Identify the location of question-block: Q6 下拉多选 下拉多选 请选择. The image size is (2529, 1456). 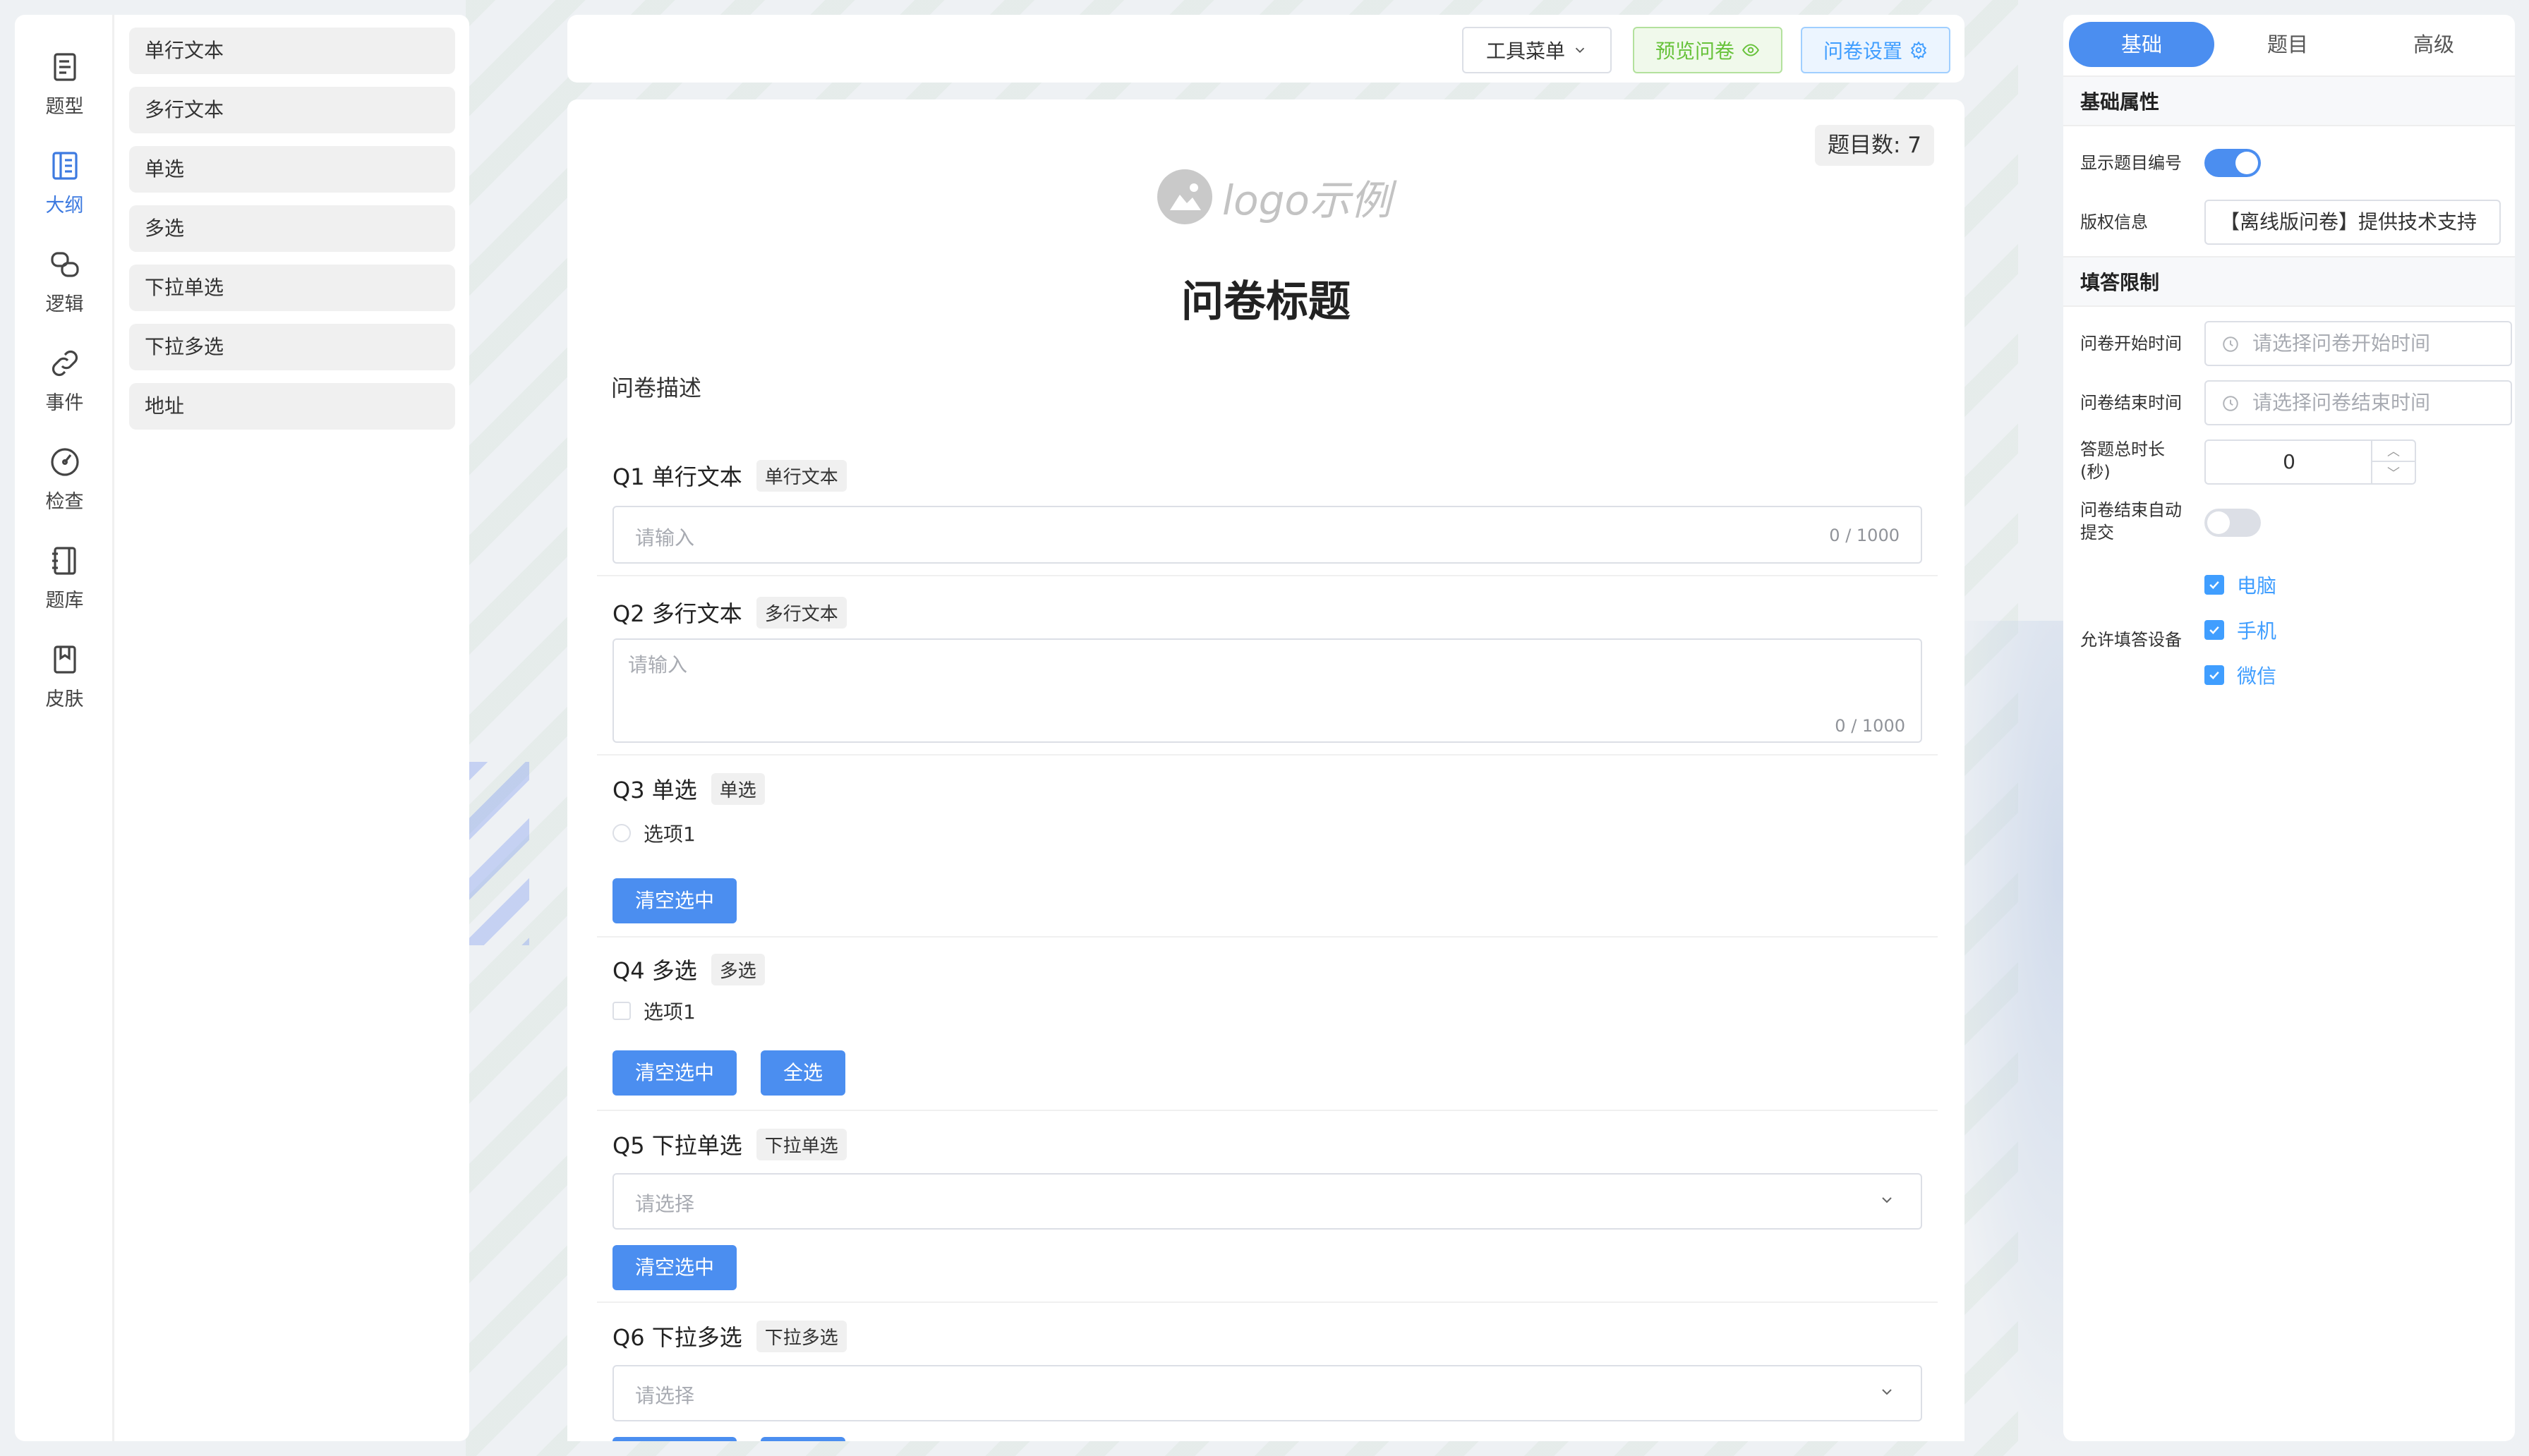
(1267, 1372).